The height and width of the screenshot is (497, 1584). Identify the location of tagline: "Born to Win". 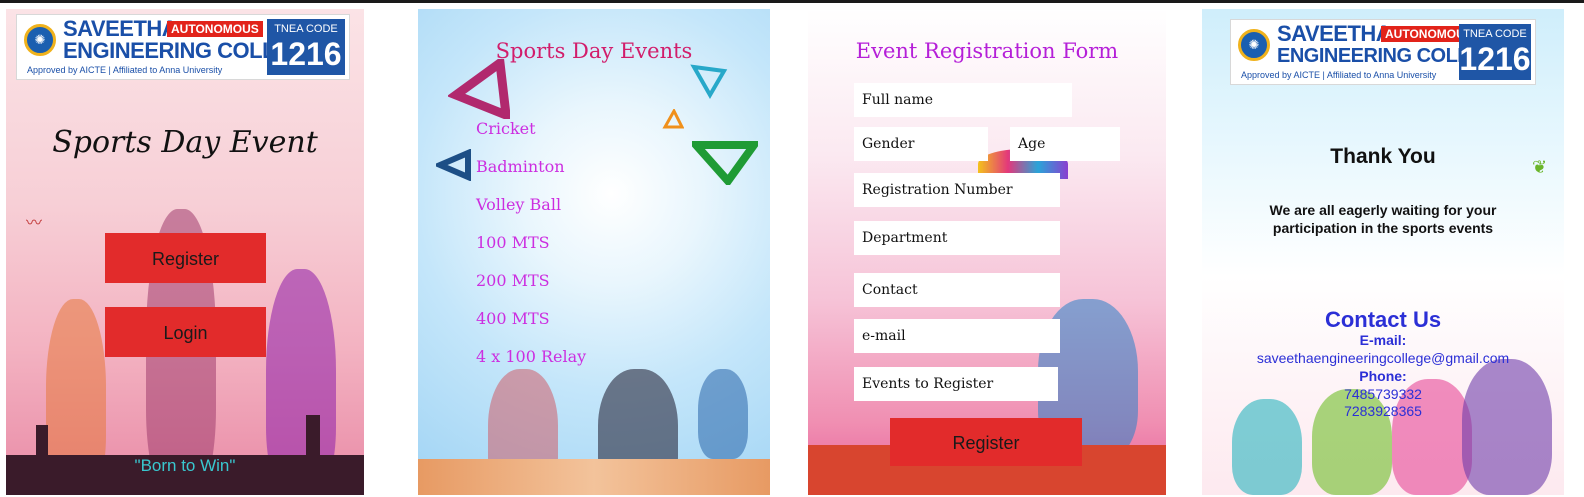
(185, 465).